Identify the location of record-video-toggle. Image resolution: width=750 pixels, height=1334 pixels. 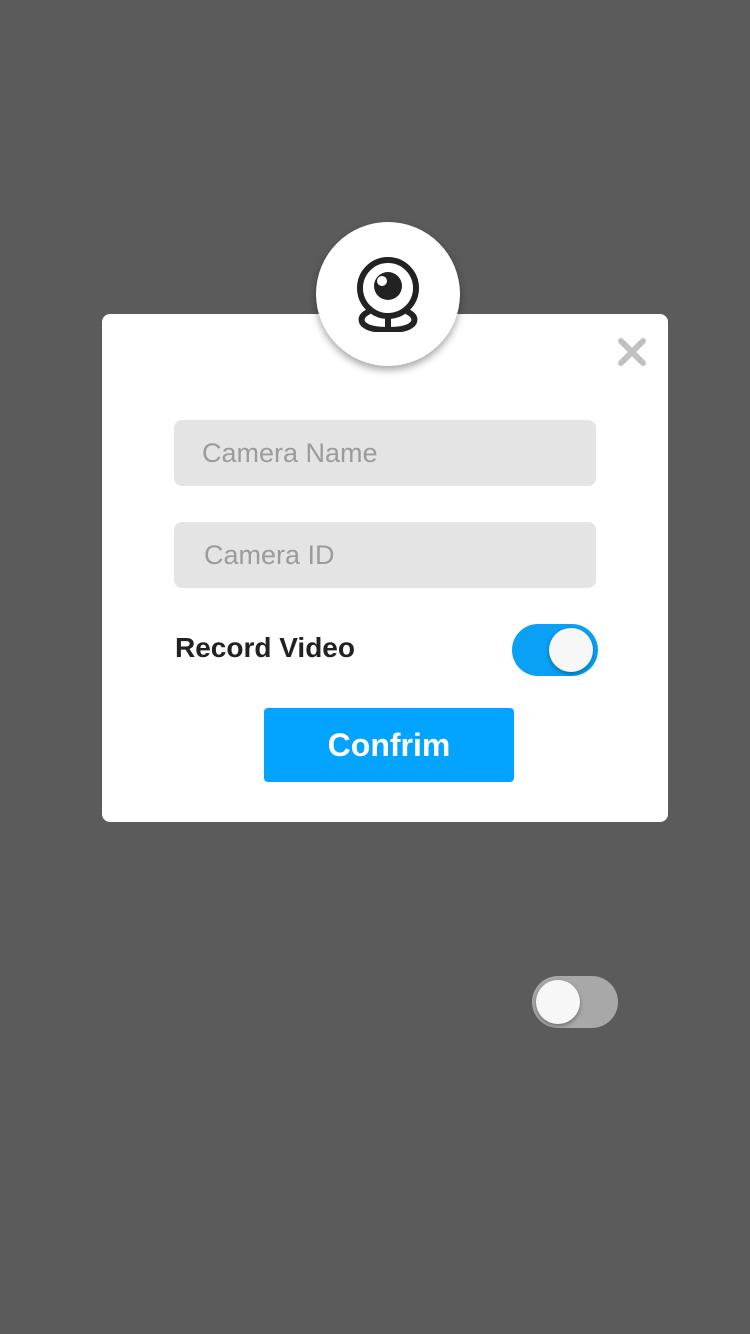
(555, 650).